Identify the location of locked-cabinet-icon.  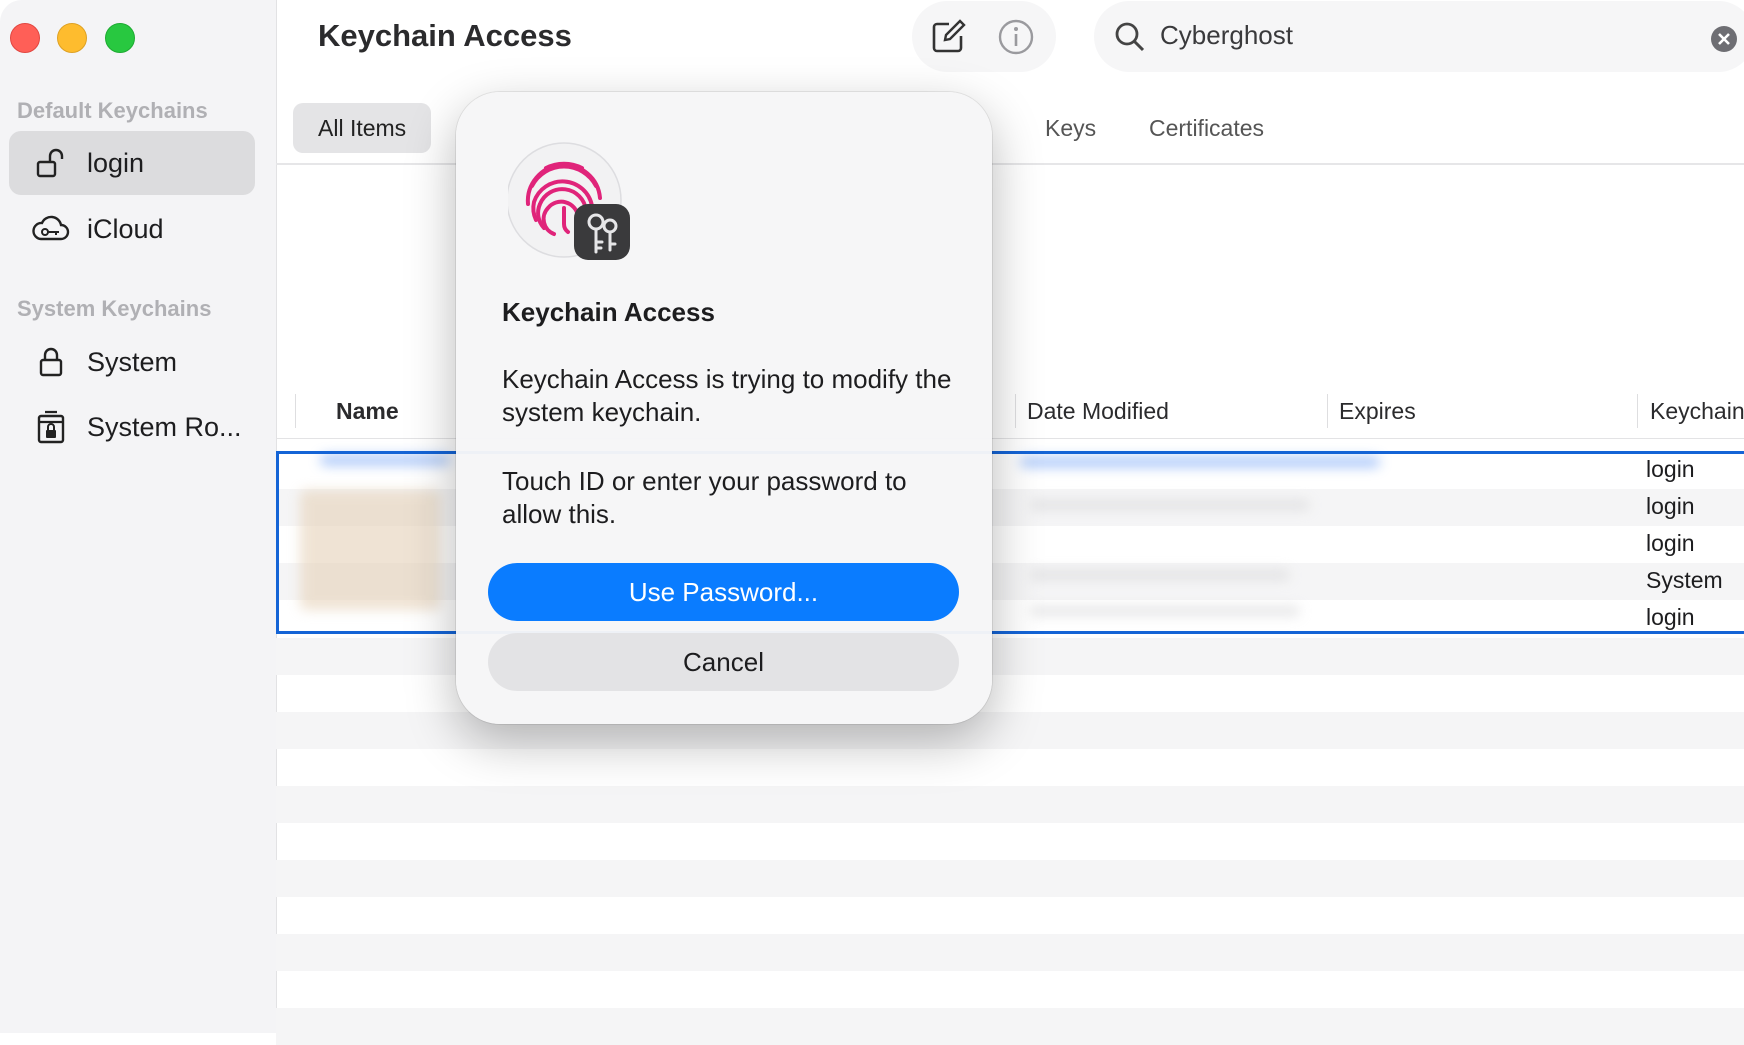
(51, 427).